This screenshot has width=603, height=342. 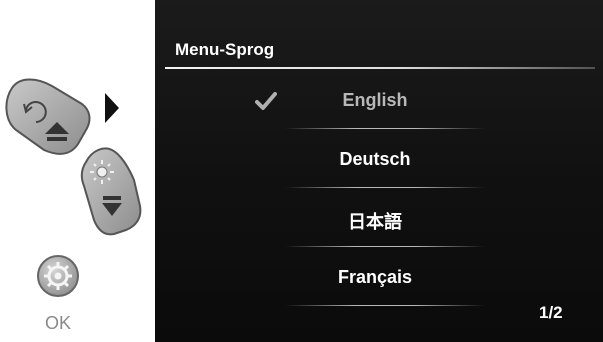 I want to click on language-label: 日本語, so click(x=375, y=222).